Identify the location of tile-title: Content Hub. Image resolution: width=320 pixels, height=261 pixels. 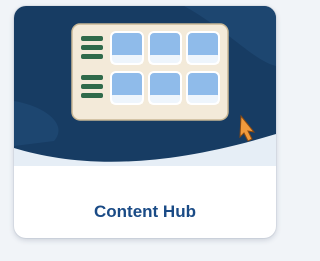
(145, 211).